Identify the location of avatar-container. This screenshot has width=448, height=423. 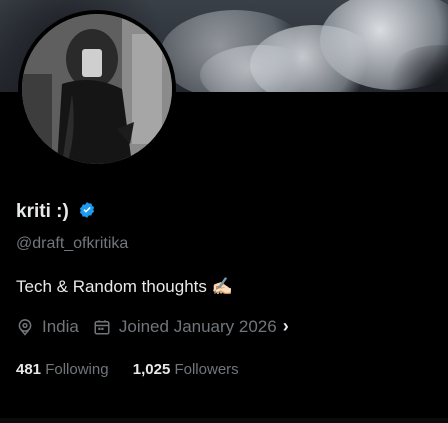
(97, 89).